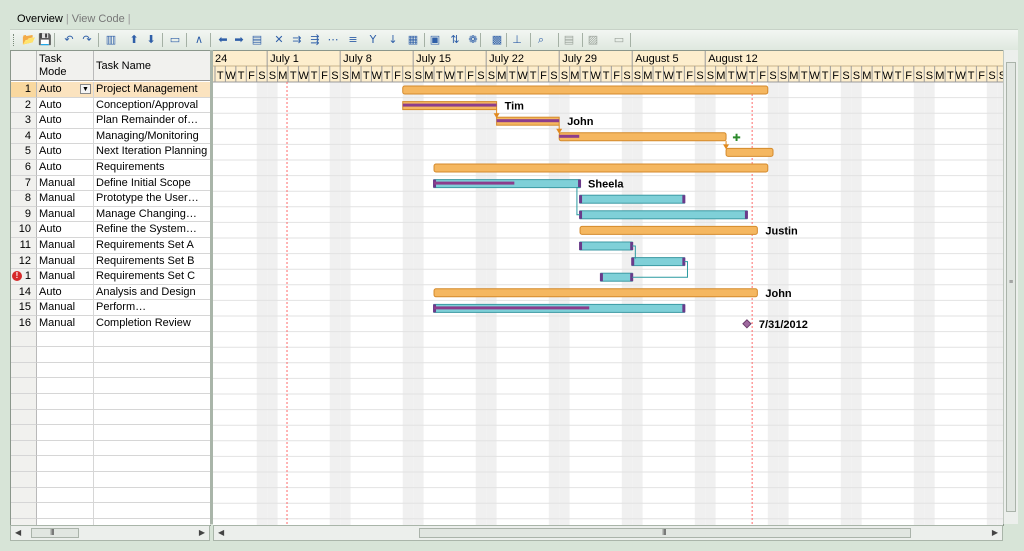  I want to click on table-row: 12 Manual Requirements Set B, so click(111, 261).